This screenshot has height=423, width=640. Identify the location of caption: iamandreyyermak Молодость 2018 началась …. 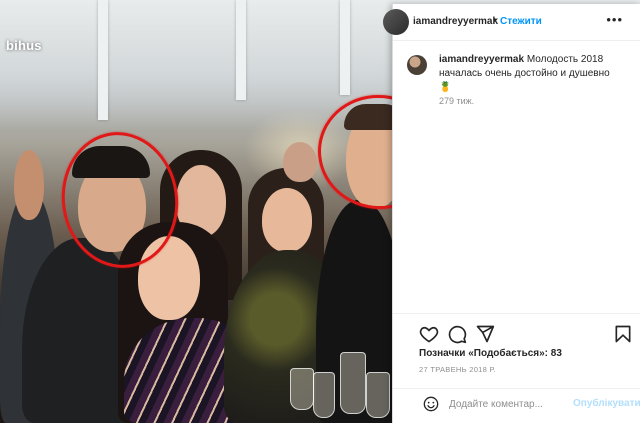
(534, 74).